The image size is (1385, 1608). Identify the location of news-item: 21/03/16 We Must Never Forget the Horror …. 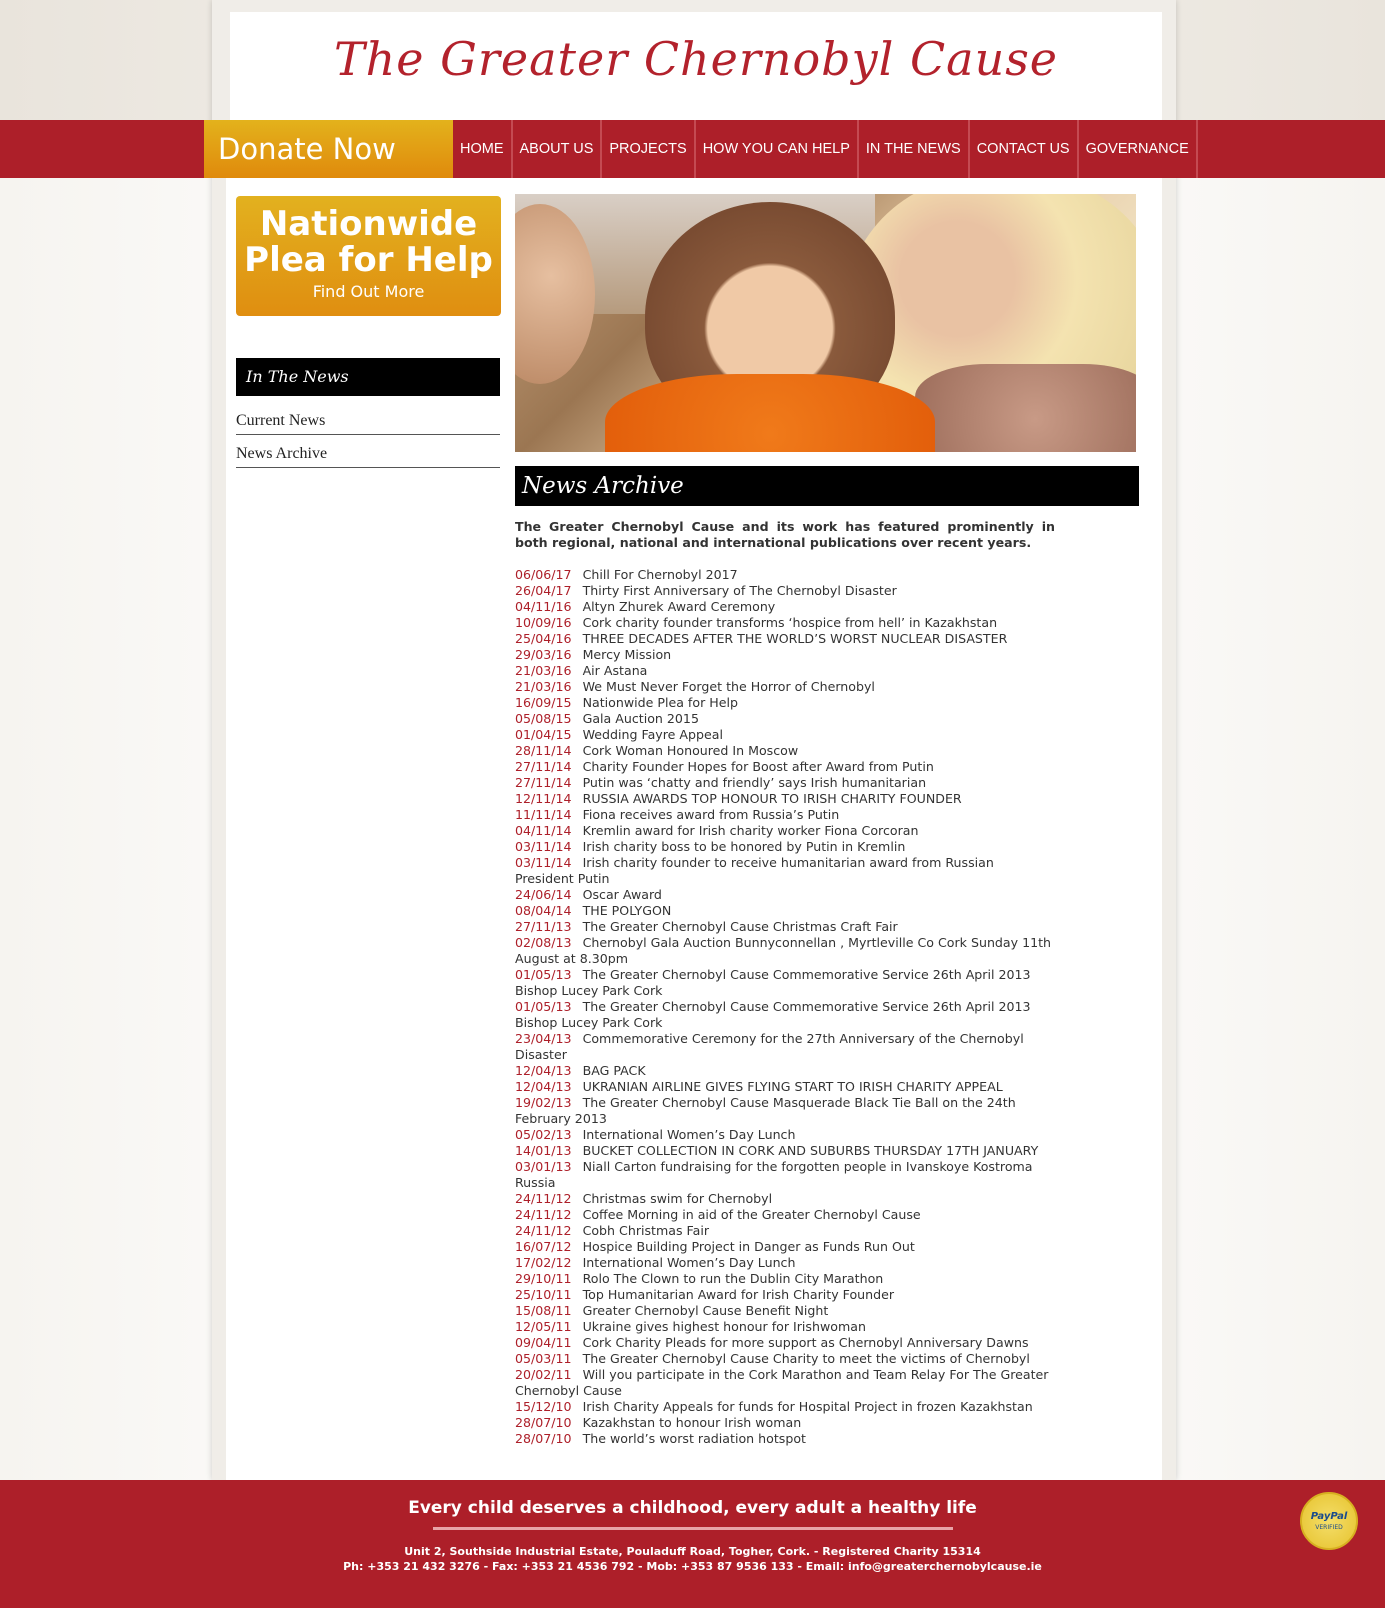
(785, 687).